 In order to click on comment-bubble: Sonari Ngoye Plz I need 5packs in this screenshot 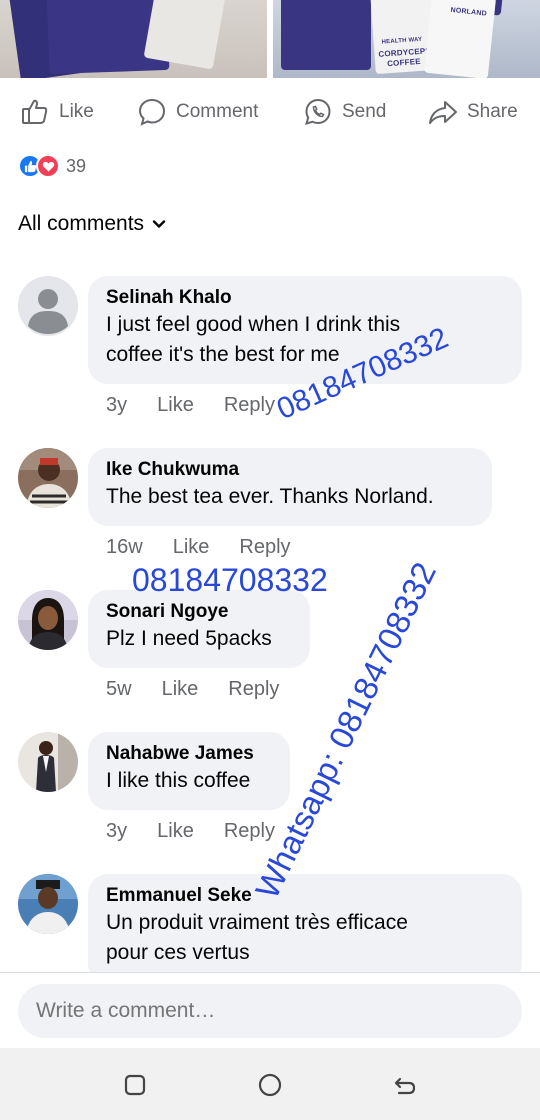, I will do `click(199, 629)`.